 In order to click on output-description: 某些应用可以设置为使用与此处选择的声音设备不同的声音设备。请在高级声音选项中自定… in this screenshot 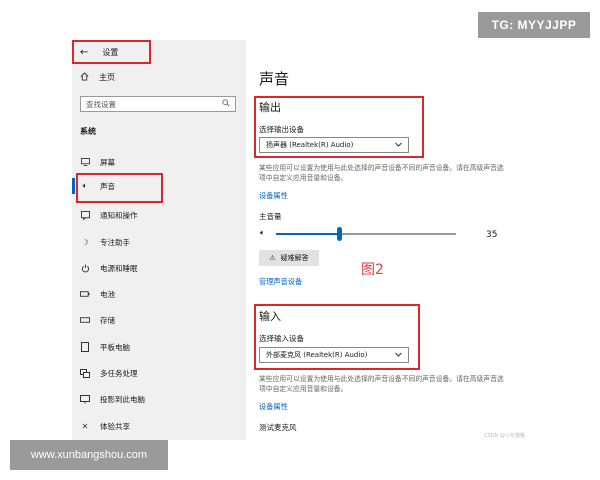, I will do `click(381, 173)`.